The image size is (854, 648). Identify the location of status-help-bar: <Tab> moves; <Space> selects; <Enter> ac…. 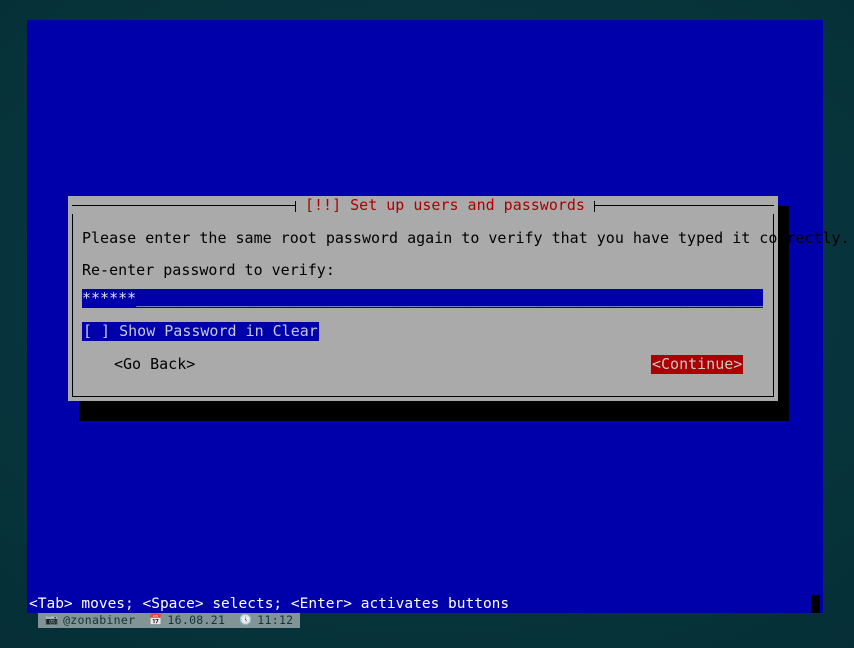
(425, 604).